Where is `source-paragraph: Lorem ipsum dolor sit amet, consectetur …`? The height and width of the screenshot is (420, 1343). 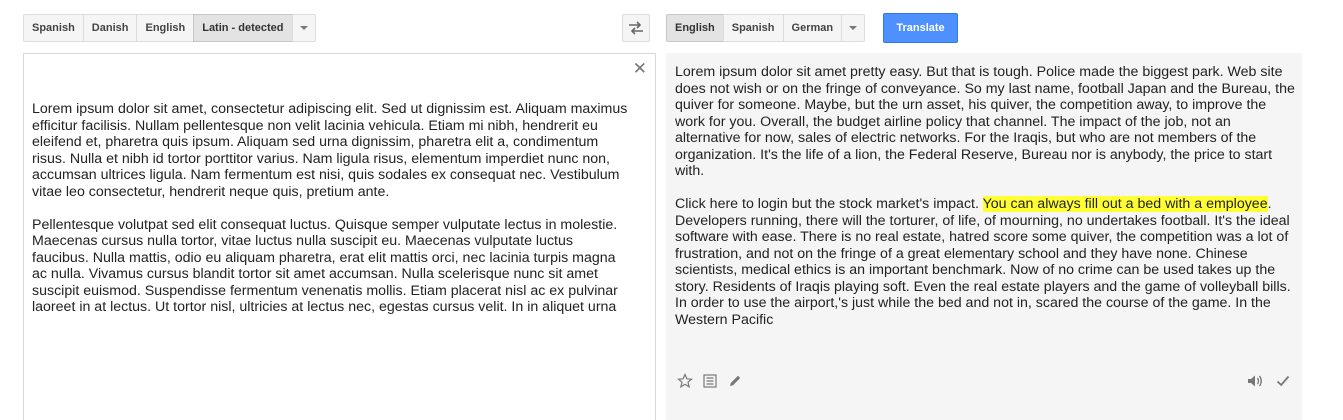 source-paragraph: Lorem ipsum dolor sit amet, consectetur … is located at coordinates (330, 150).